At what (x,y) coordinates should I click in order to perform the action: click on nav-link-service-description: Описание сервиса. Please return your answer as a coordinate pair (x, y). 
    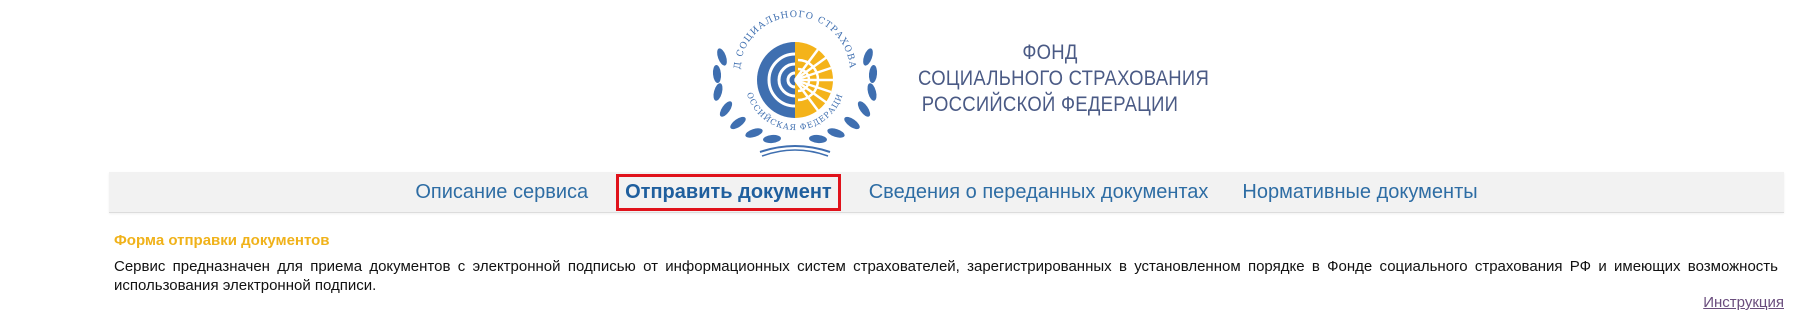
    Looking at the image, I should click on (501, 192).